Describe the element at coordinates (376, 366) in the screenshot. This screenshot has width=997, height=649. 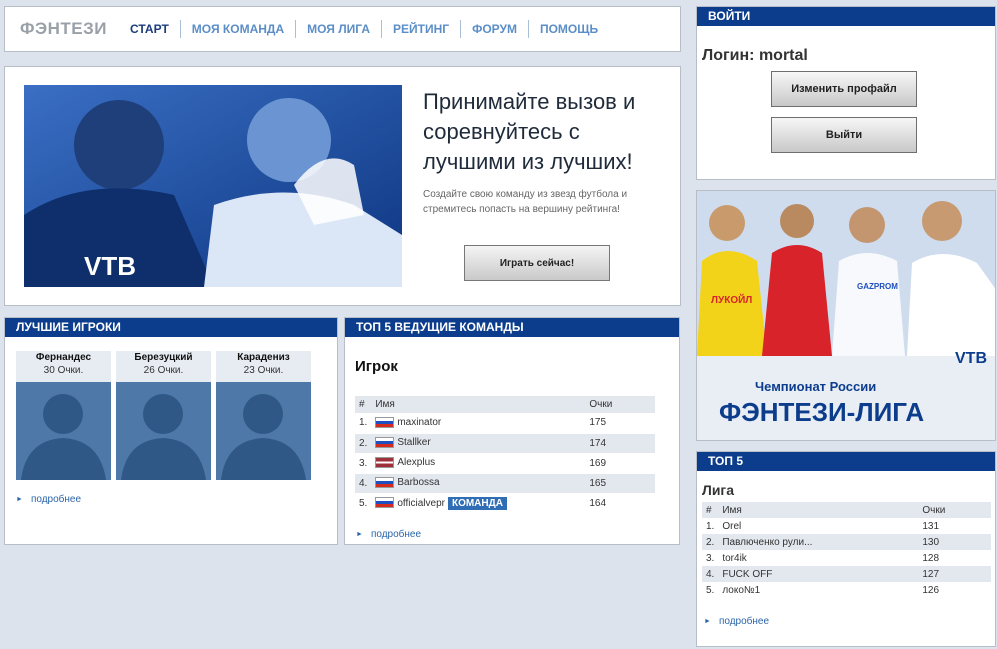
I see `top5-teams-subheader: Игрок` at that location.